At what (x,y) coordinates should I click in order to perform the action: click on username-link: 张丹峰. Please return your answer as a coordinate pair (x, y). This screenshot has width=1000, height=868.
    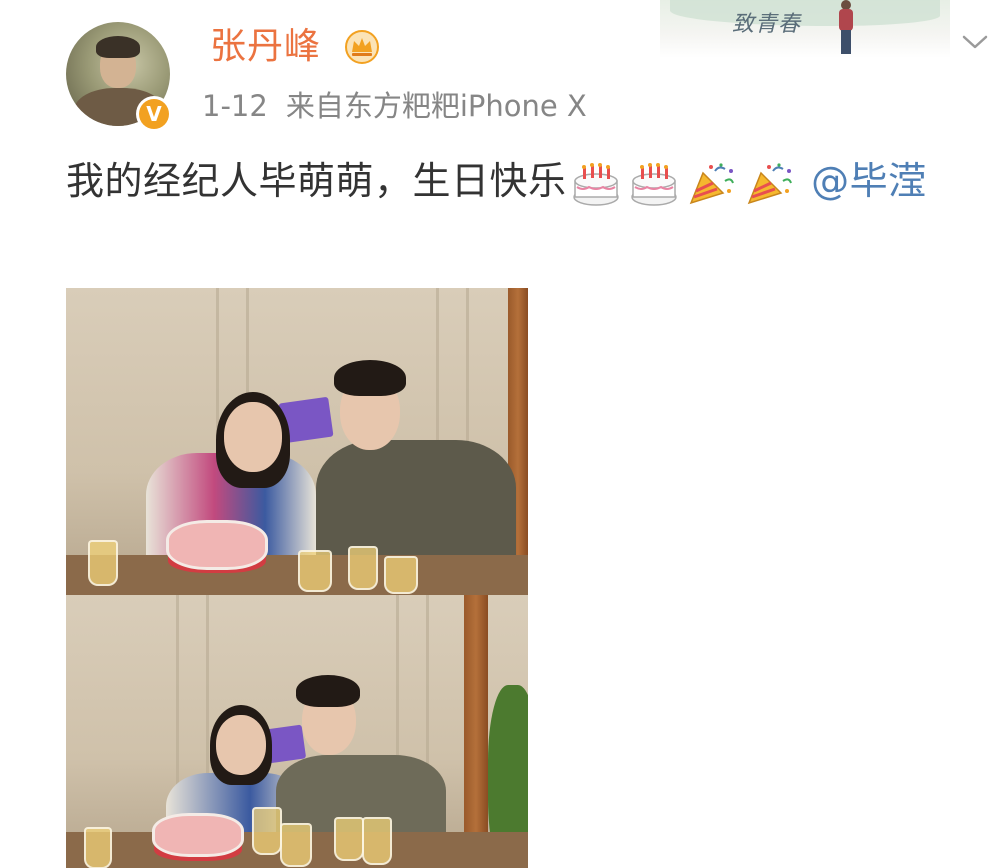
    Looking at the image, I should click on (265, 47).